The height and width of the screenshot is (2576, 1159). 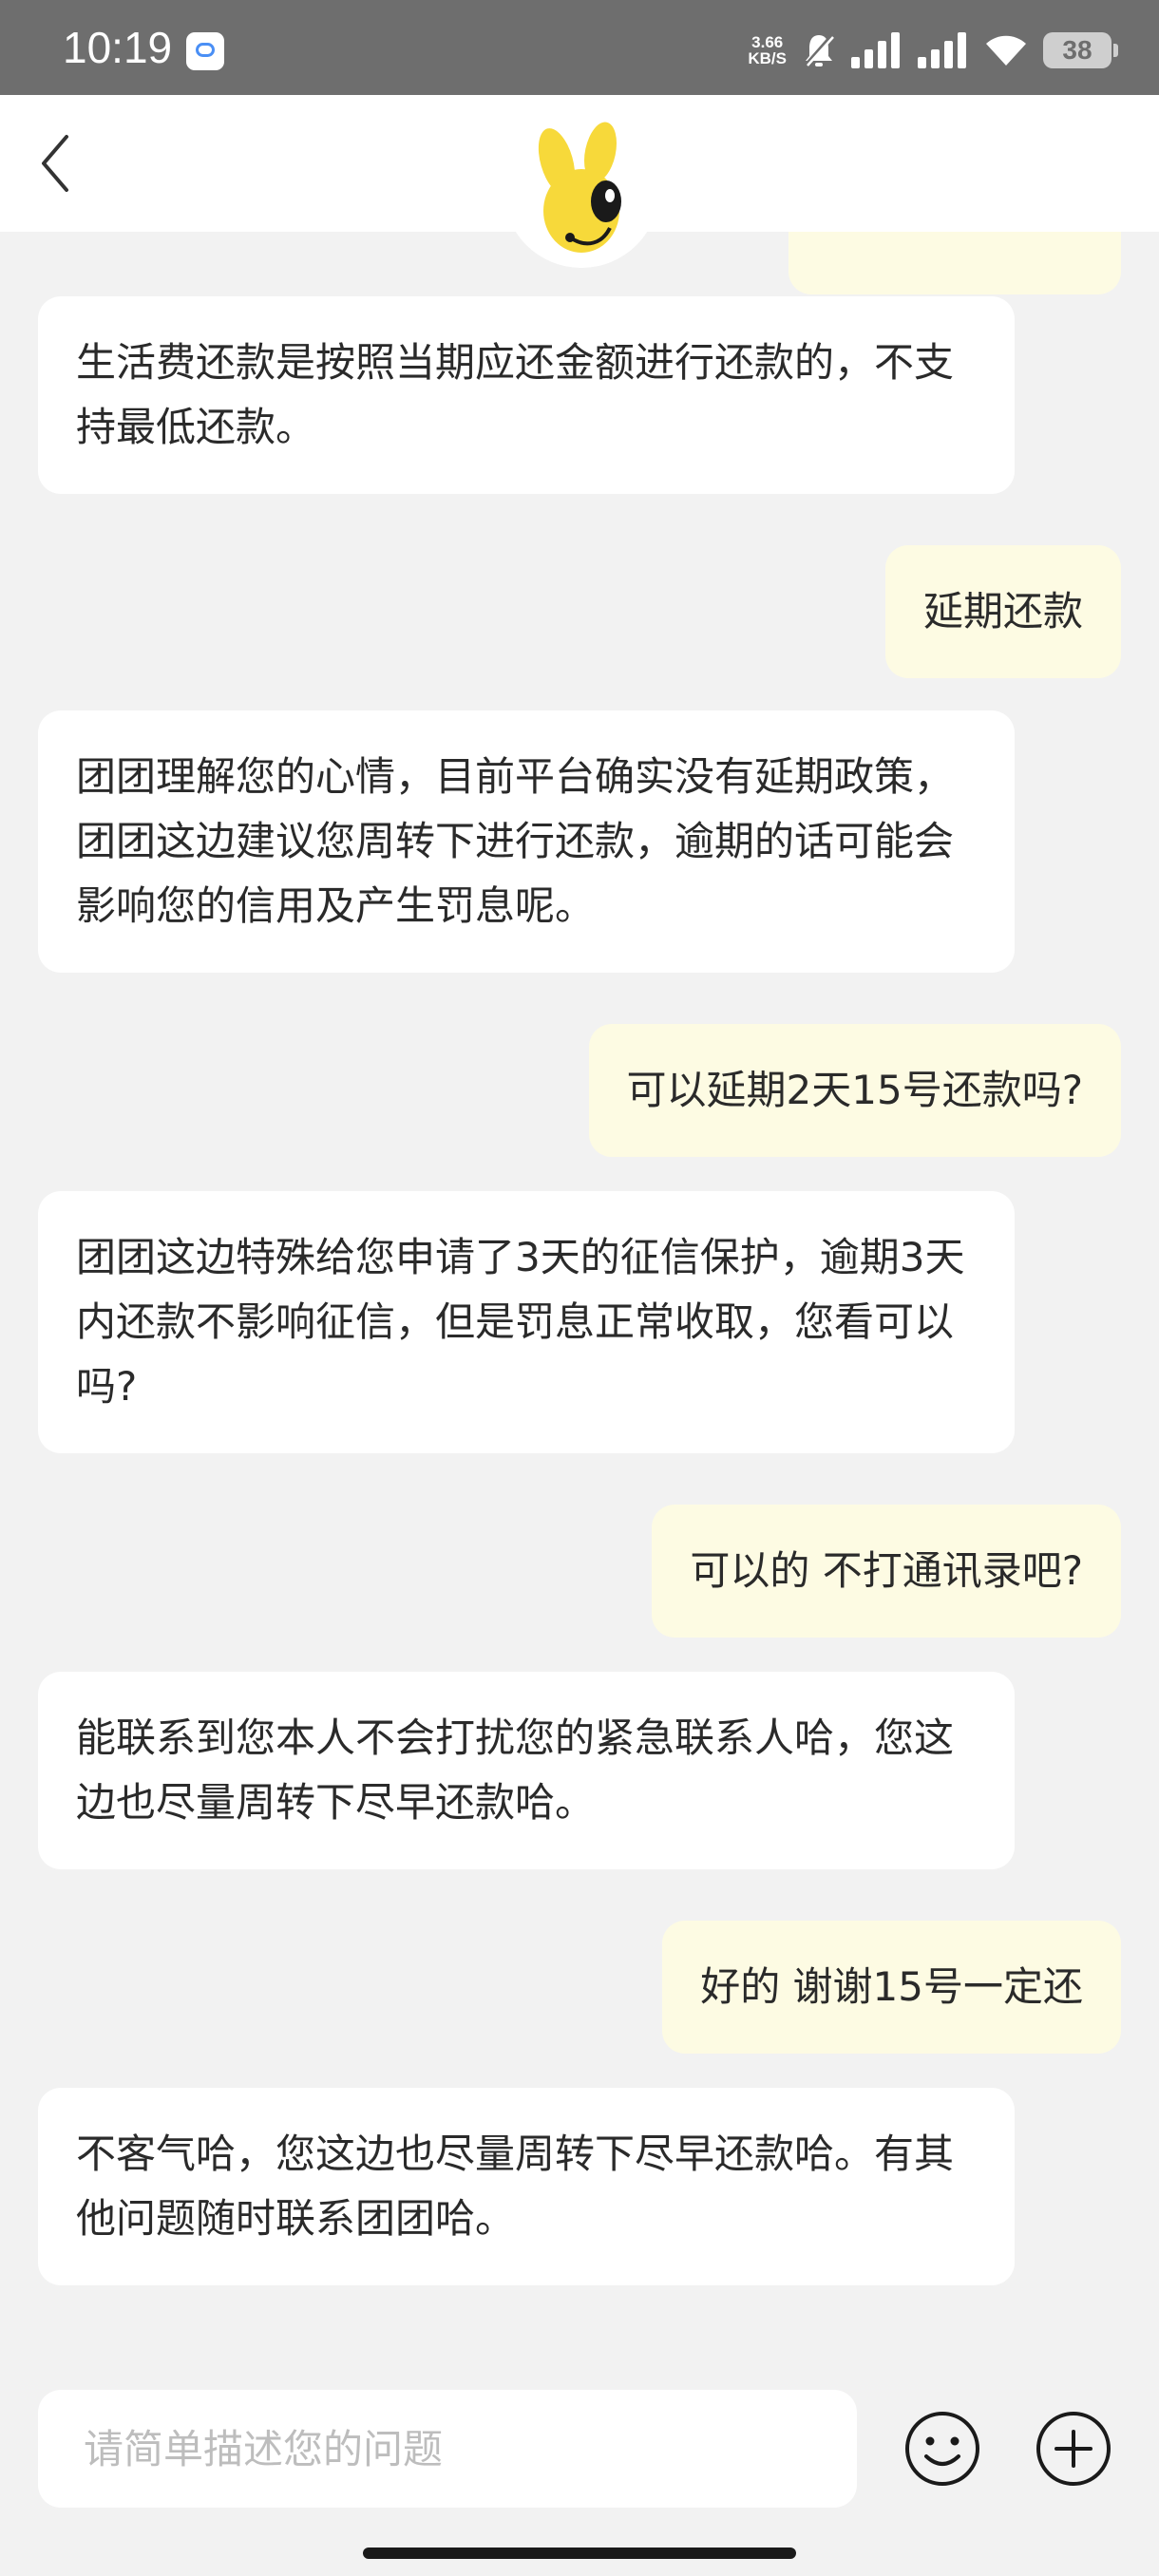 I want to click on user-message: 可以的 不打通讯录吧?, so click(x=886, y=1571).